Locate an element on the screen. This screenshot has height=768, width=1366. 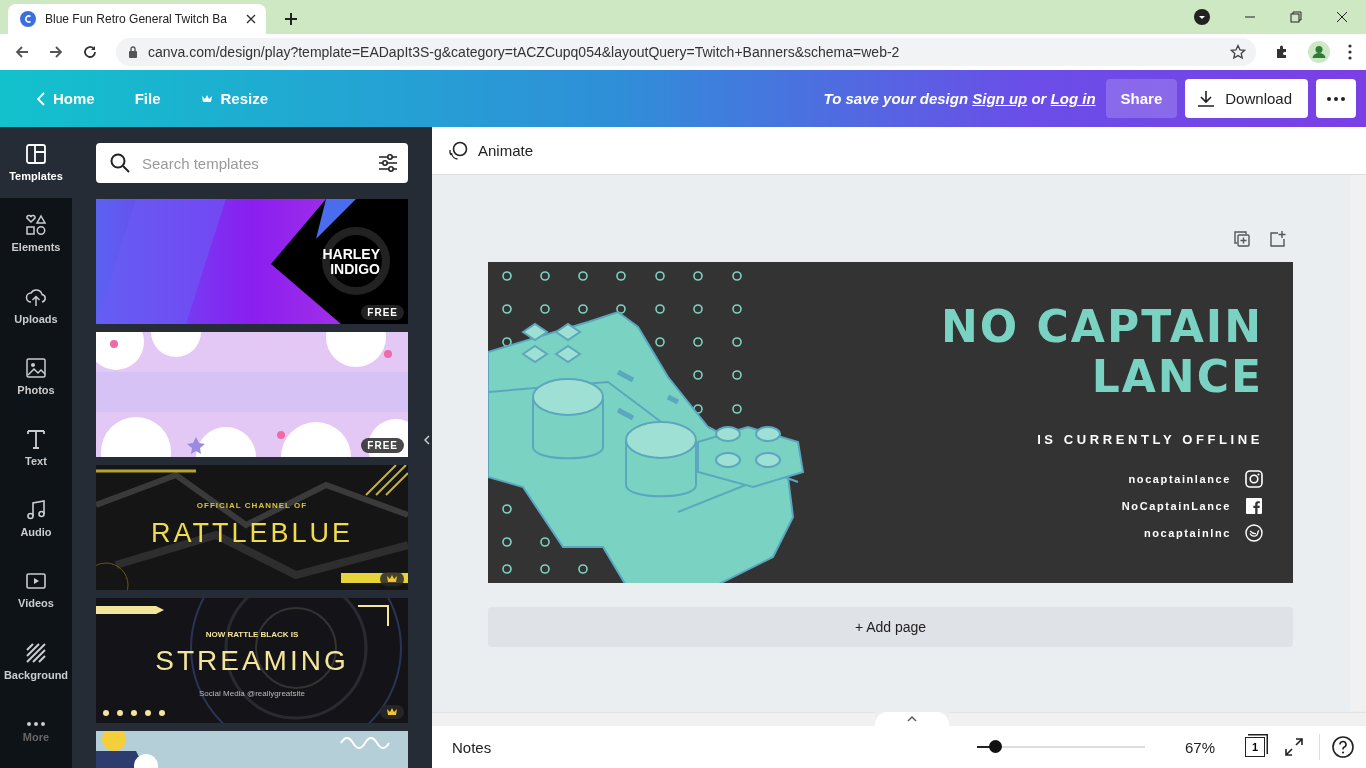
sidebar-item: Templates is located at coordinates (36, 163).